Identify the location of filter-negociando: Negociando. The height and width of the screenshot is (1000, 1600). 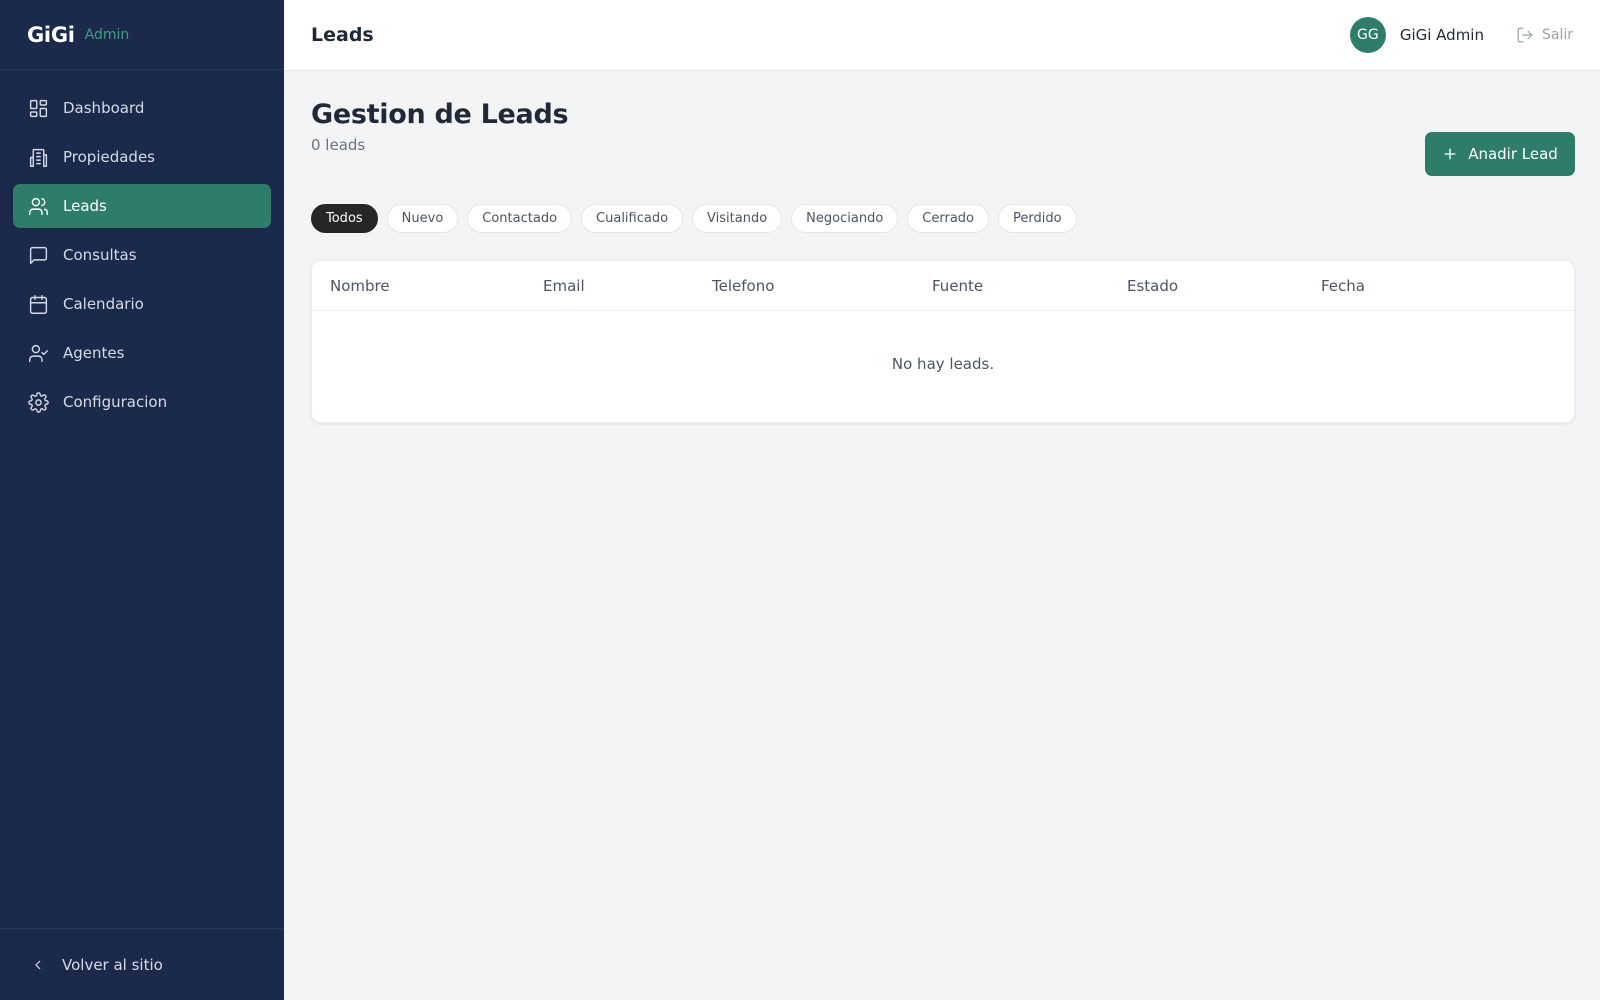
(845, 218).